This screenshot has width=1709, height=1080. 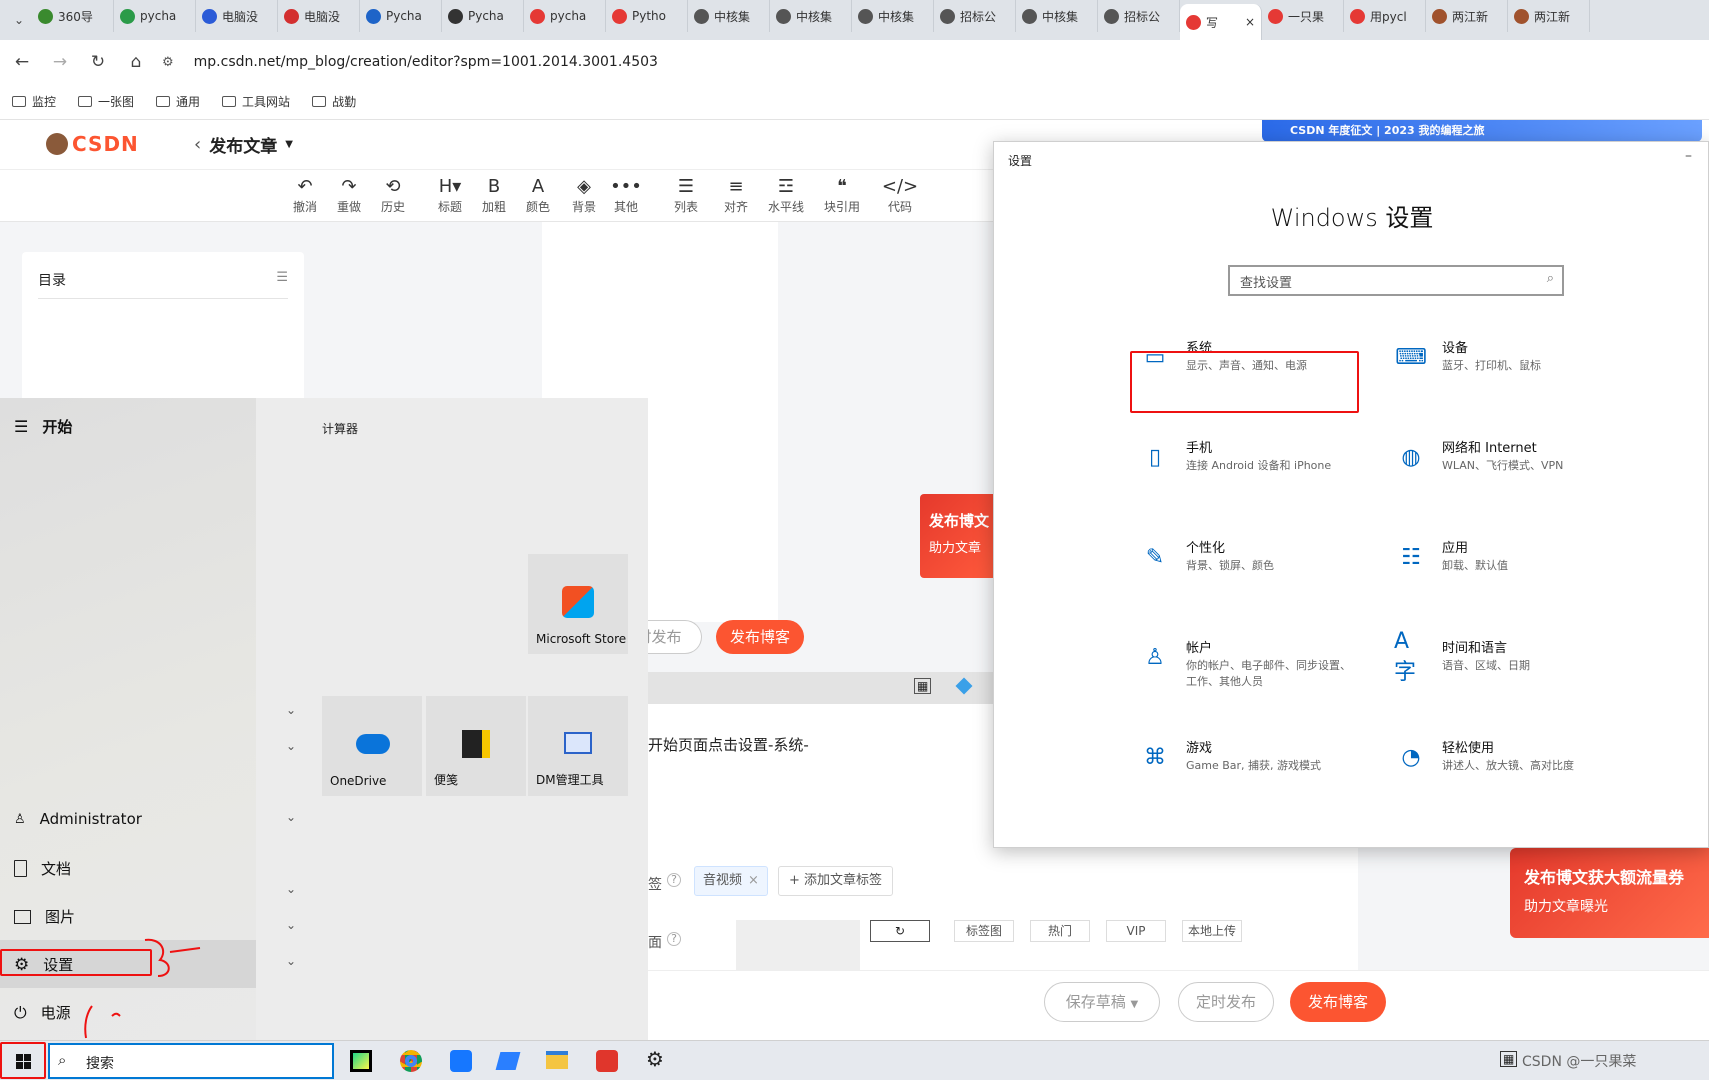 I want to click on bookmark-folder: 工具网站, so click(x=256, y=101).